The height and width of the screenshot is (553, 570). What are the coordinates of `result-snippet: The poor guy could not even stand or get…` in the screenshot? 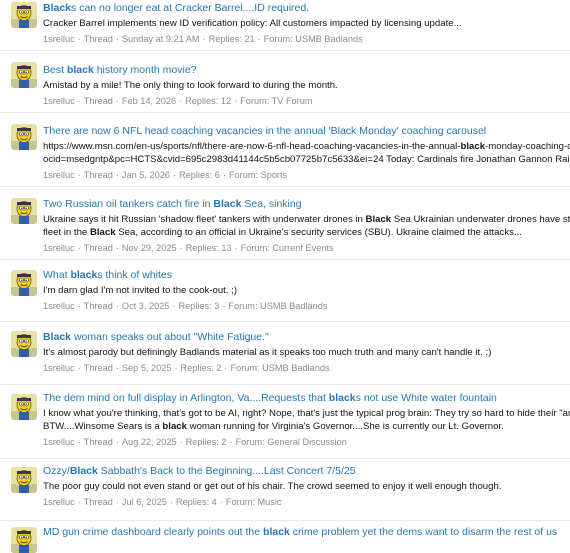 It's located at (272, 486).